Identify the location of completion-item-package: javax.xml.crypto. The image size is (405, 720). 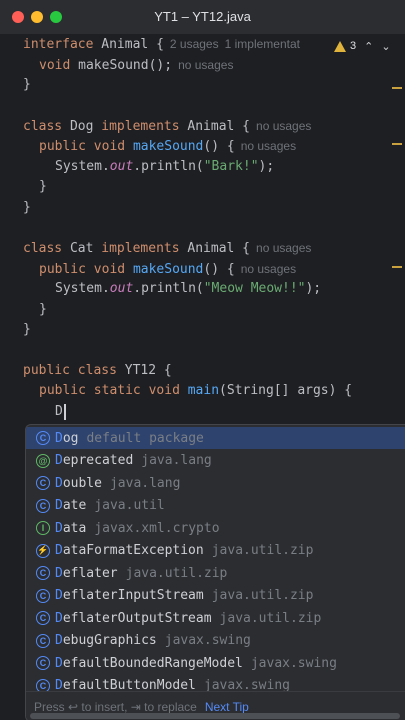
(157, 528).